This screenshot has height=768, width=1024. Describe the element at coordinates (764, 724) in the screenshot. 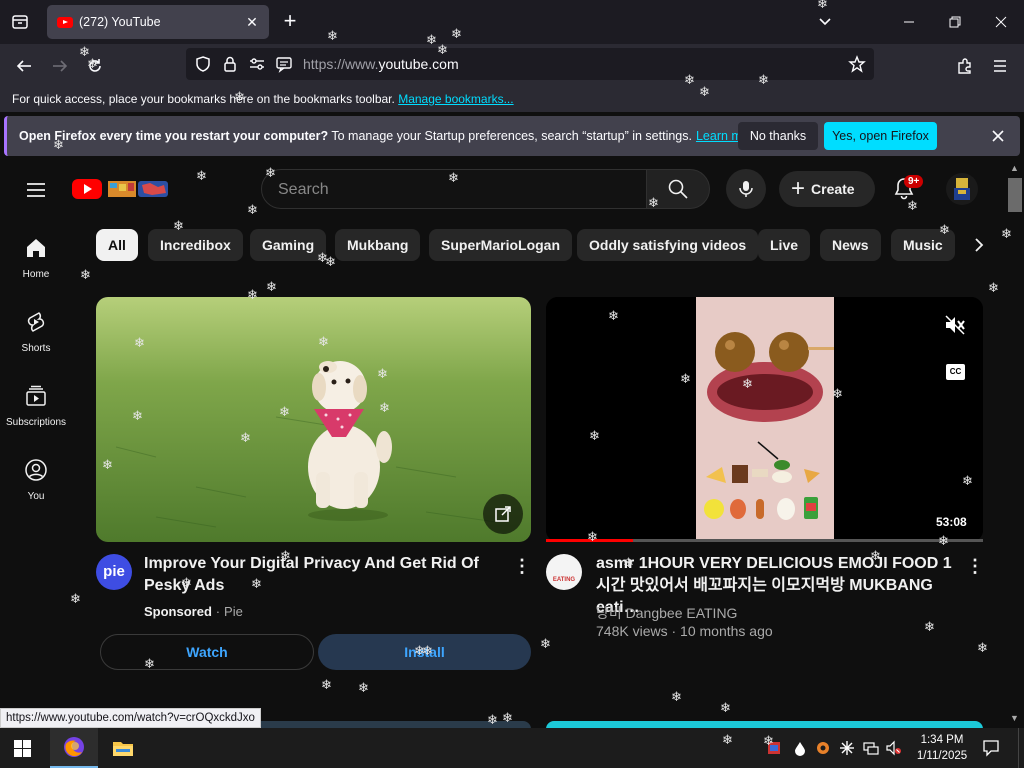

I see `next-row-thumbnail` at that location.